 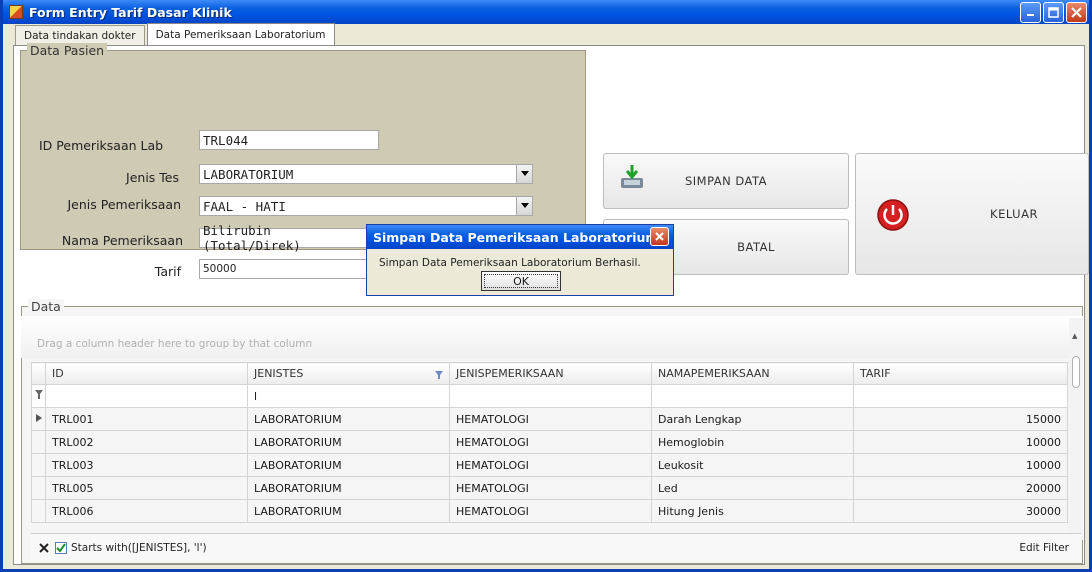 What do you see at coordinates (146, 373) in the screenshot?
I see `column-header-id: ID` at bounding box center [146, 373].